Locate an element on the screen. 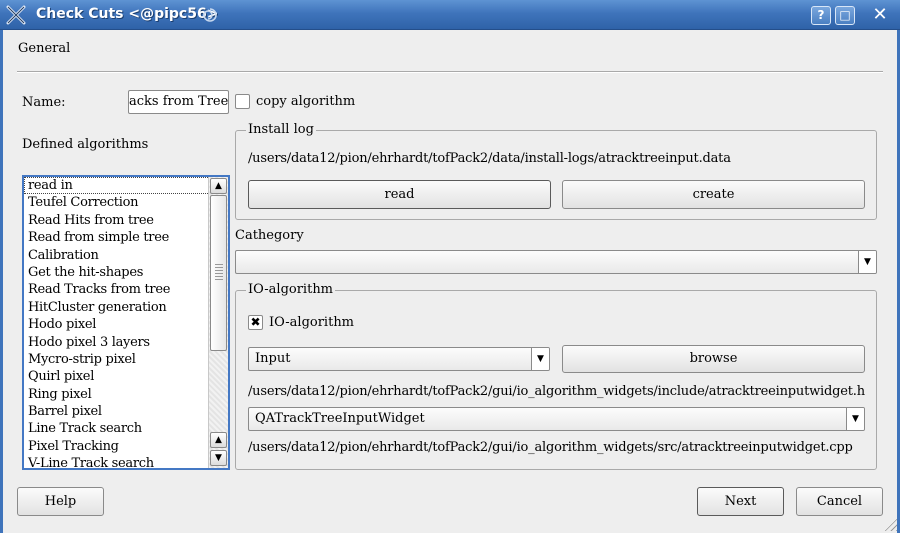  copy-algorithm-checkbox is located at coordinates (242, 101).